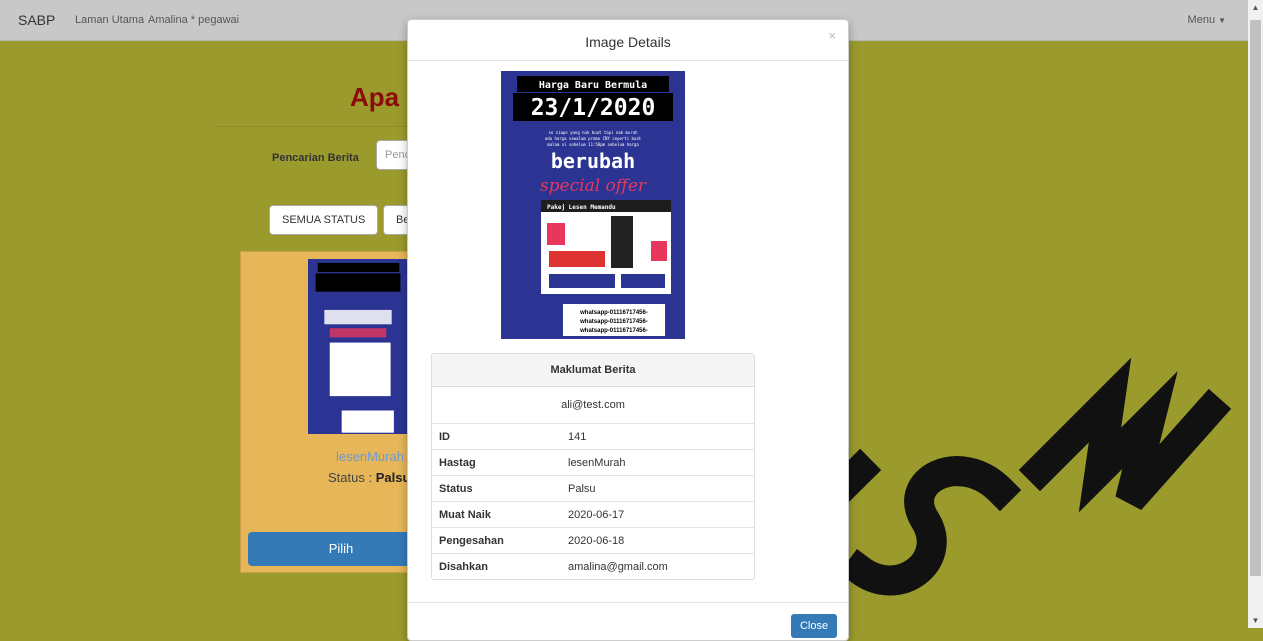  Describe the element at coordinates (1255, 7) in the screenshot. I see `scroll-up-icon: ▲` at that location.